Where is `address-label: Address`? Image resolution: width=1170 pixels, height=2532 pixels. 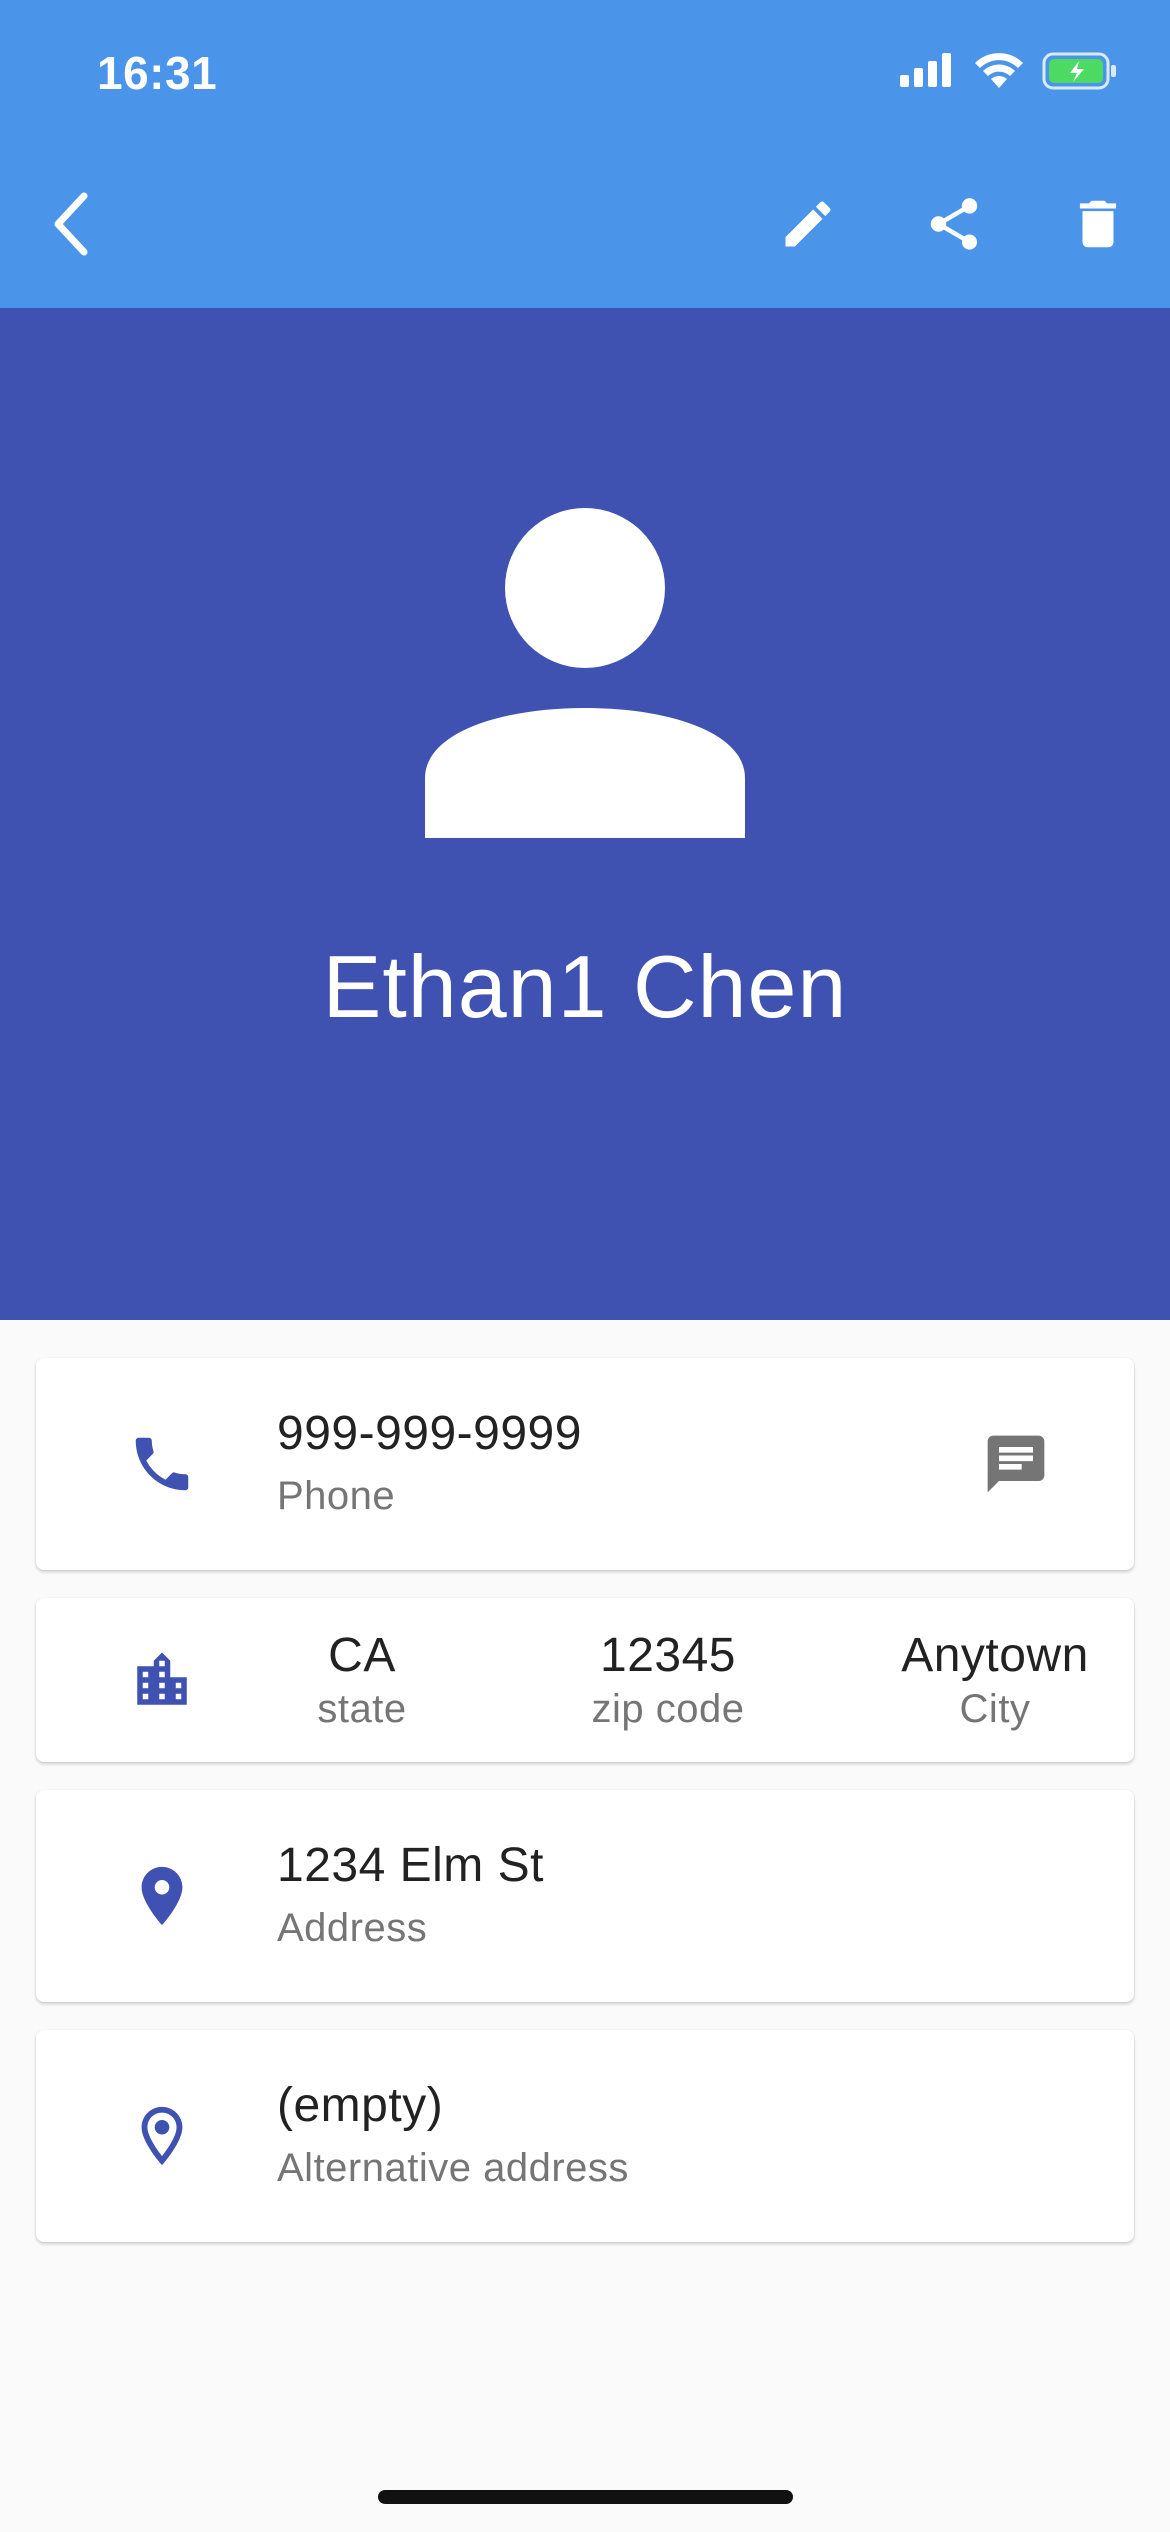
address-label: Address is located at coordinates (352, 1928).